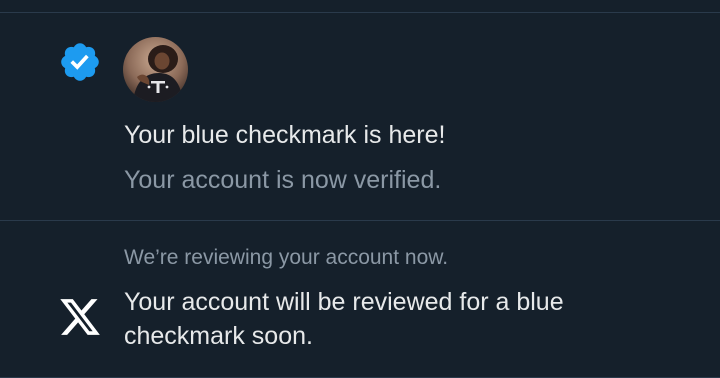  What do you see at coordinates (80, 317) in the screenshot?
I see `x-logo-icon` at bounding box center [80, 317].